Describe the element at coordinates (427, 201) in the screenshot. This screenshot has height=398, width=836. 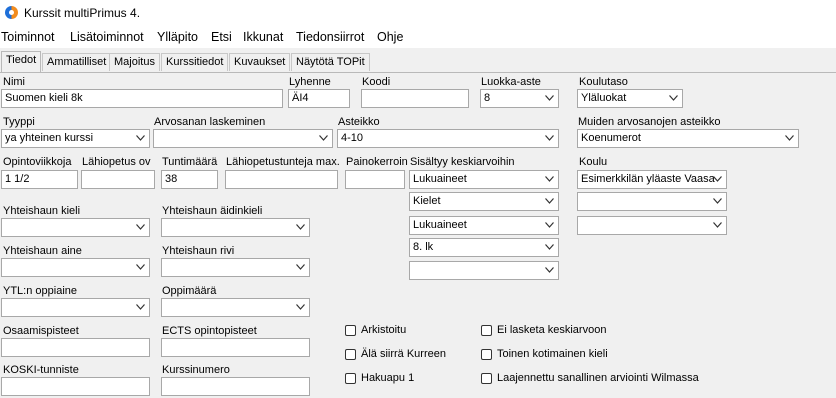
I see `sisaltyy-value: Kielet` at that location.